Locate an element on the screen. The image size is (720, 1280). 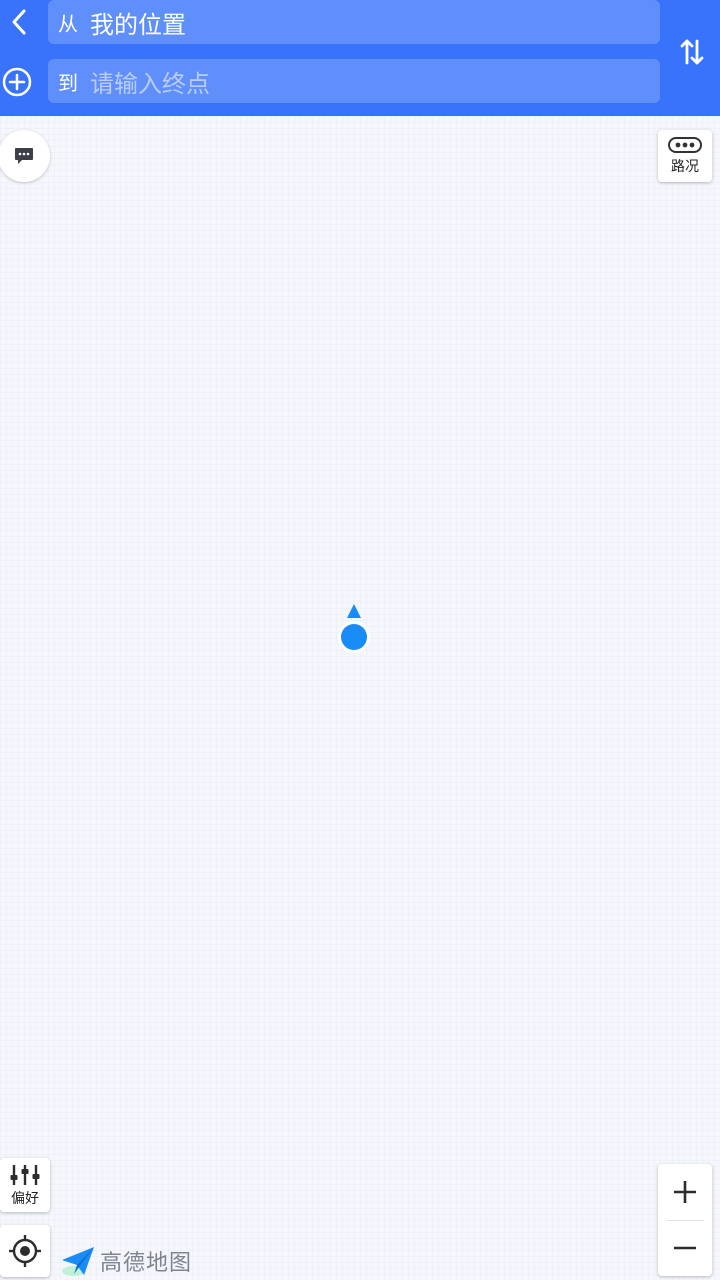
route-search-header: 从 我的位置 到 请输入终点 is located at coordinates (360, 58).